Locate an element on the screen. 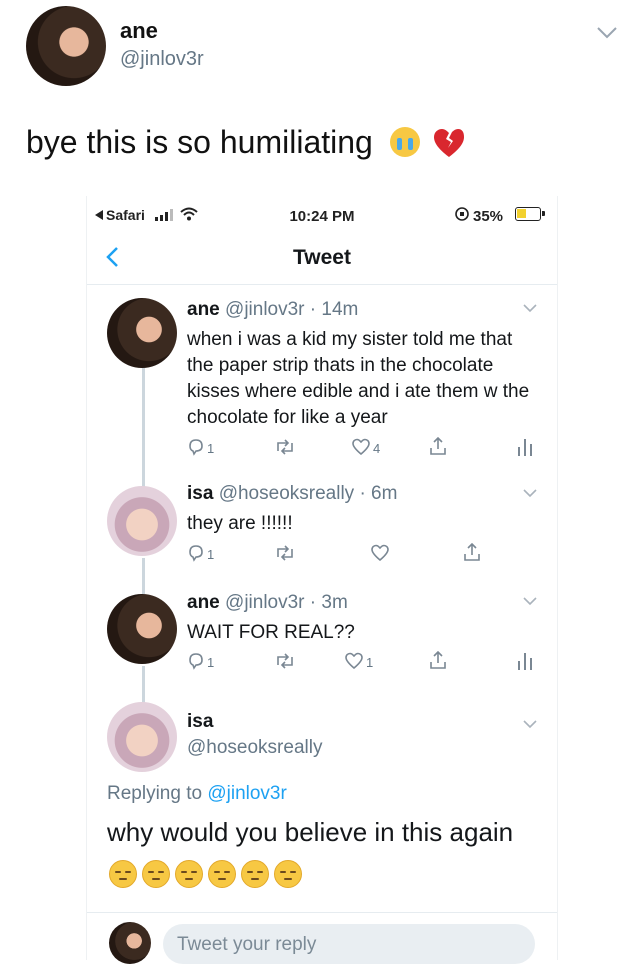  nav-divider is located at coordinates (322, 284).